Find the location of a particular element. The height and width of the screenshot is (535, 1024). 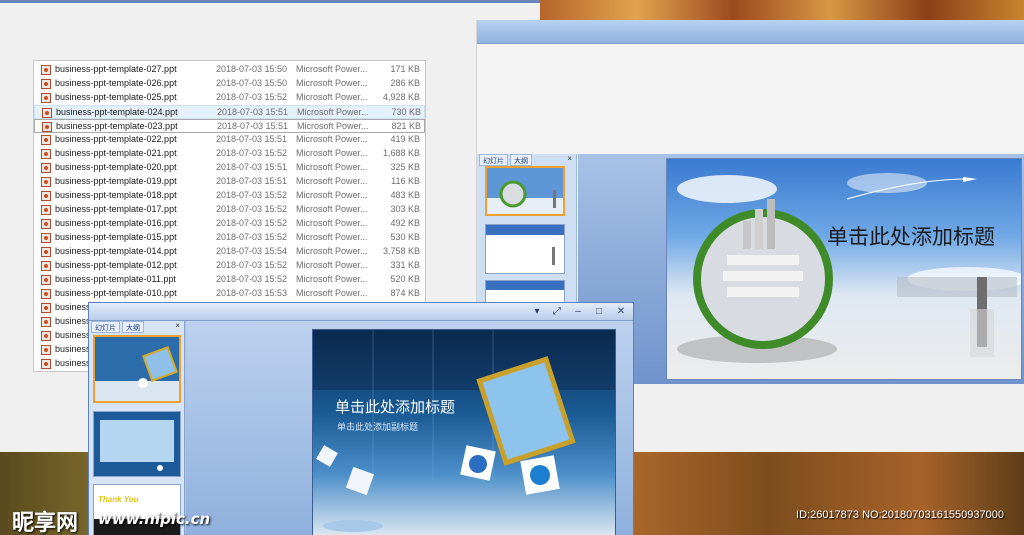

minimize-button: – is located at coordinates (578, 311).